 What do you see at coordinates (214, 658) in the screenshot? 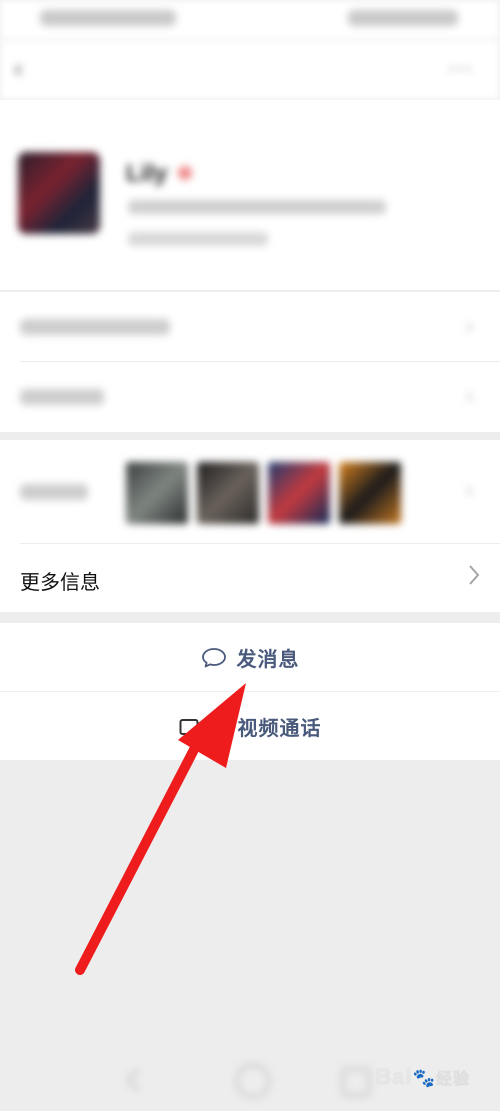
I see `chat-bubble-icon` at bounding box center [214, 658].